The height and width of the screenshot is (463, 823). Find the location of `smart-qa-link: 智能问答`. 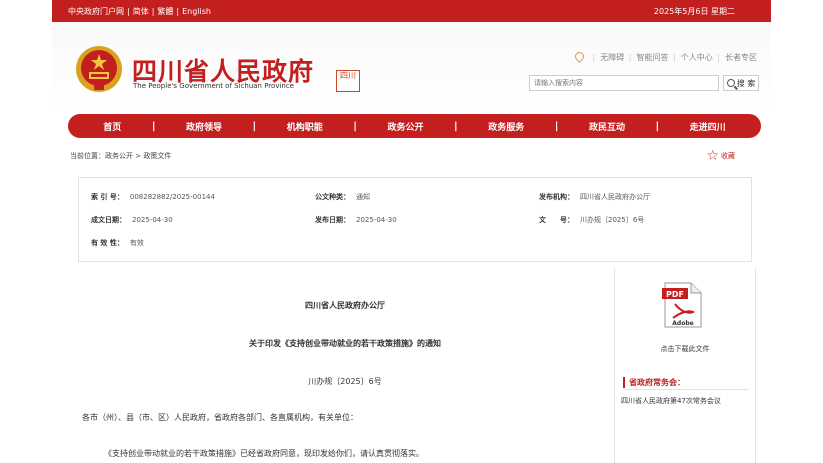

smart-qa-link: 智能问答 is located at coordinates (653, 57).